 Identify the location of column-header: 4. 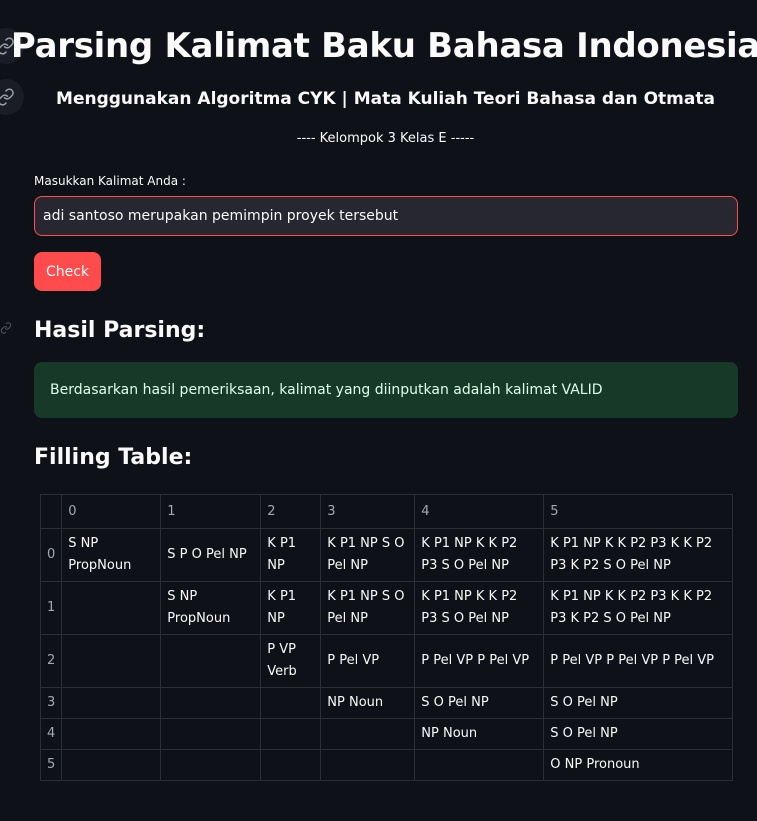
(479, 511).